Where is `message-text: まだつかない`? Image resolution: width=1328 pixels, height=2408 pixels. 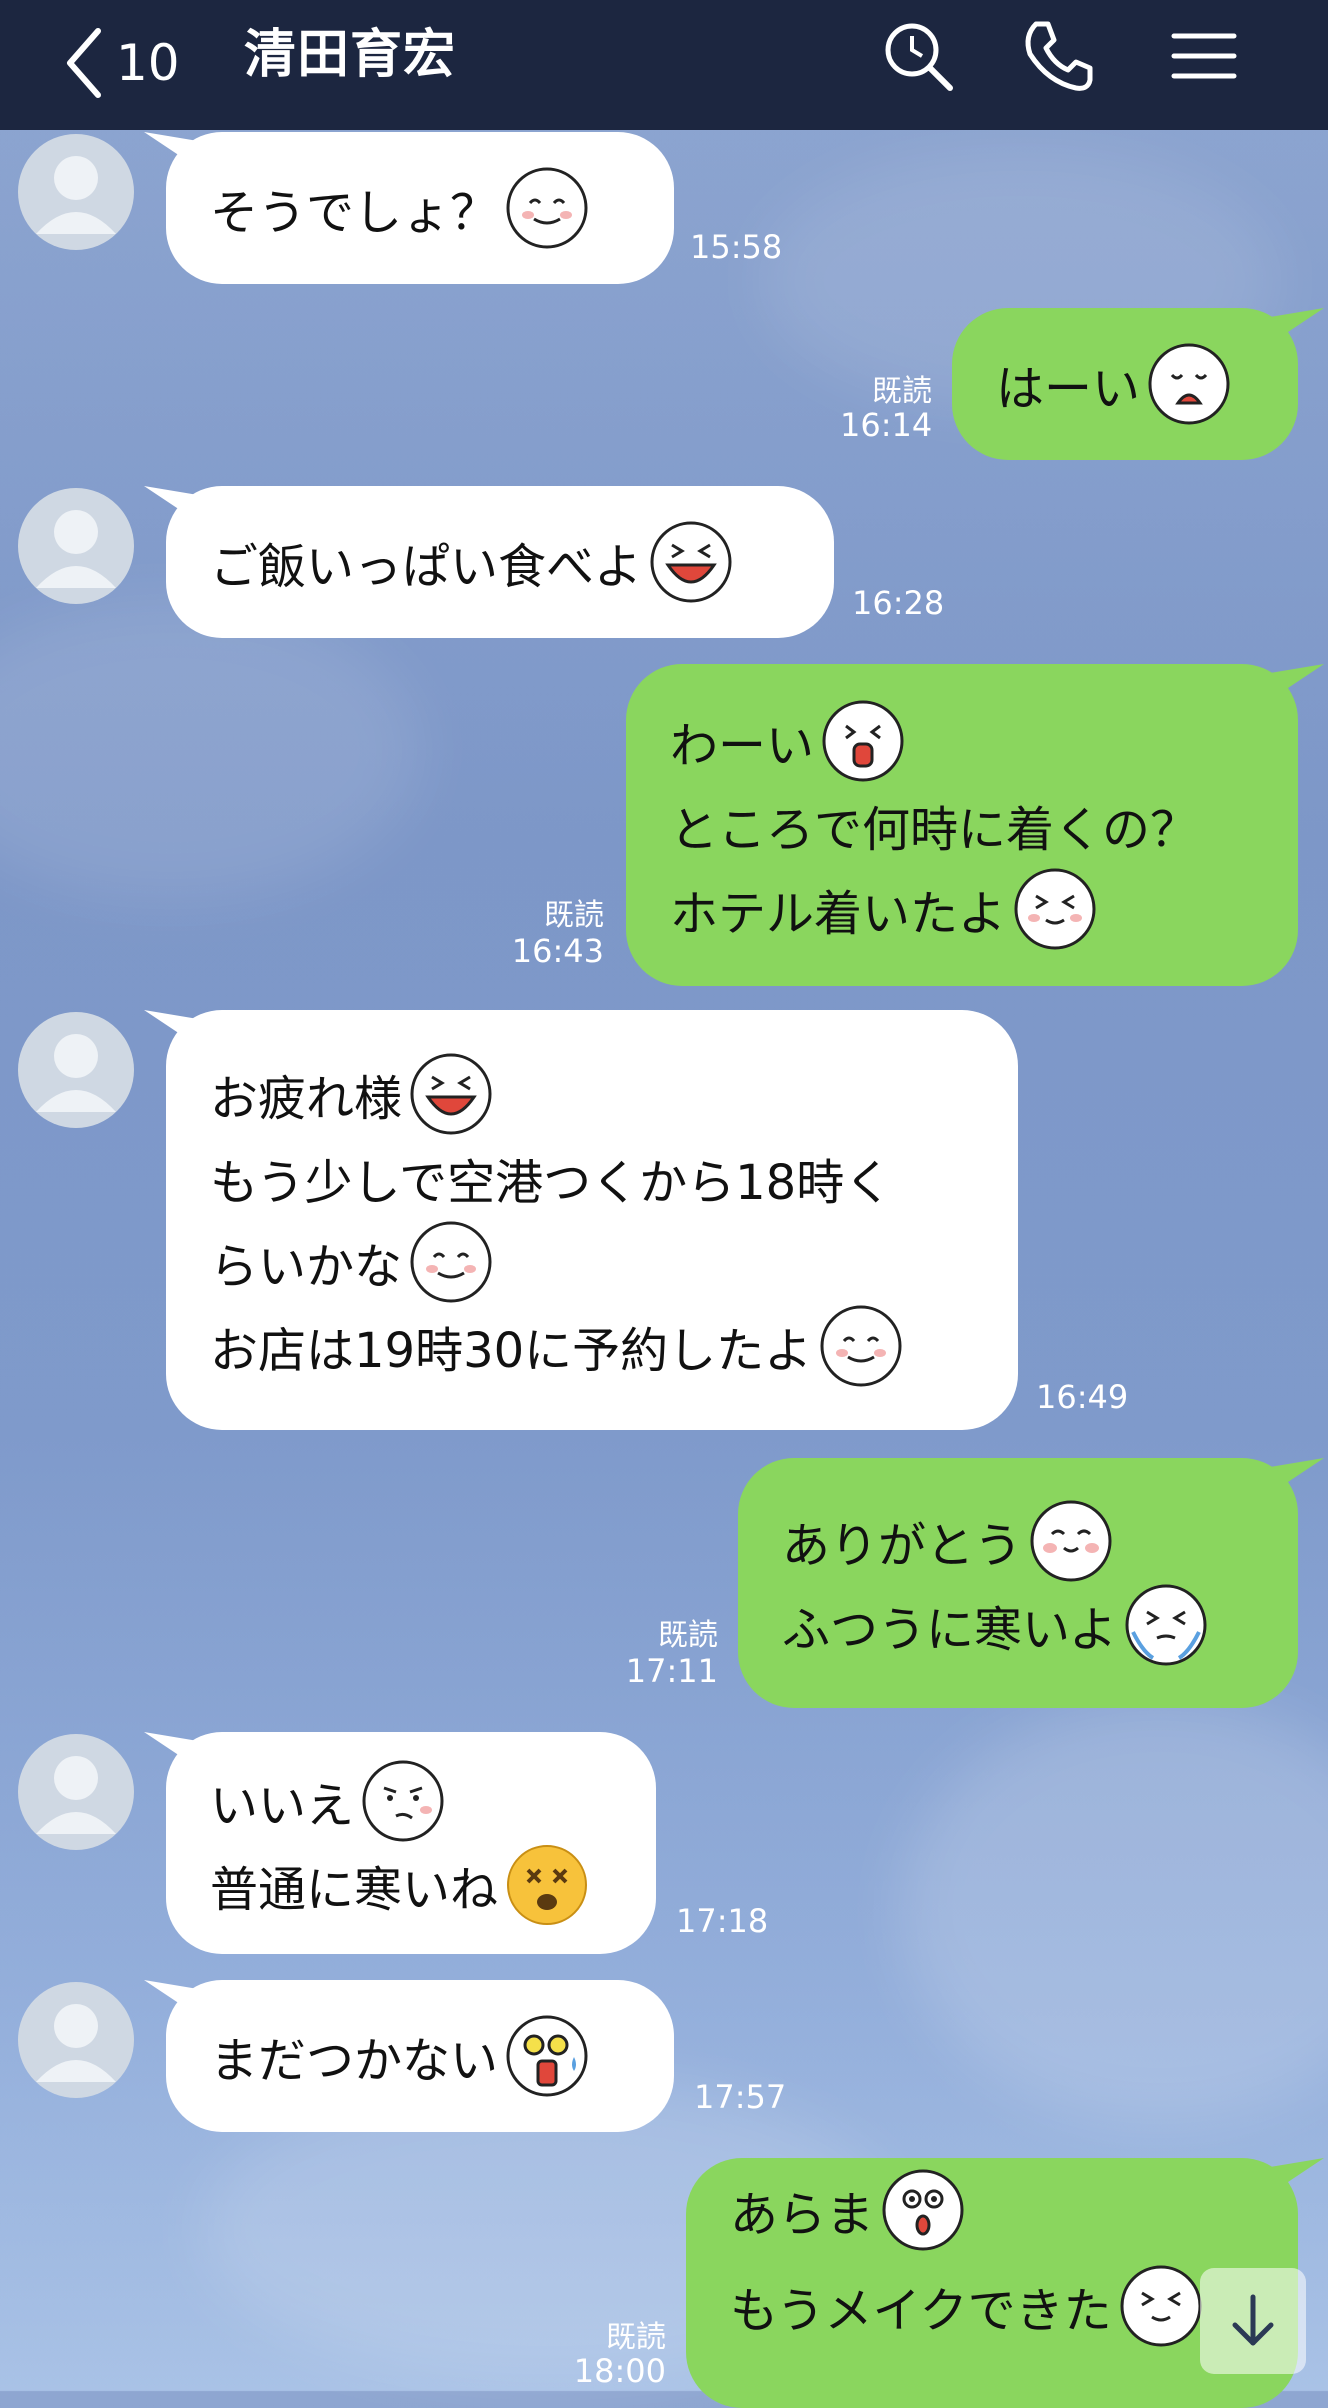
message-text: まだつかない is located at coordinates (354, 2061).